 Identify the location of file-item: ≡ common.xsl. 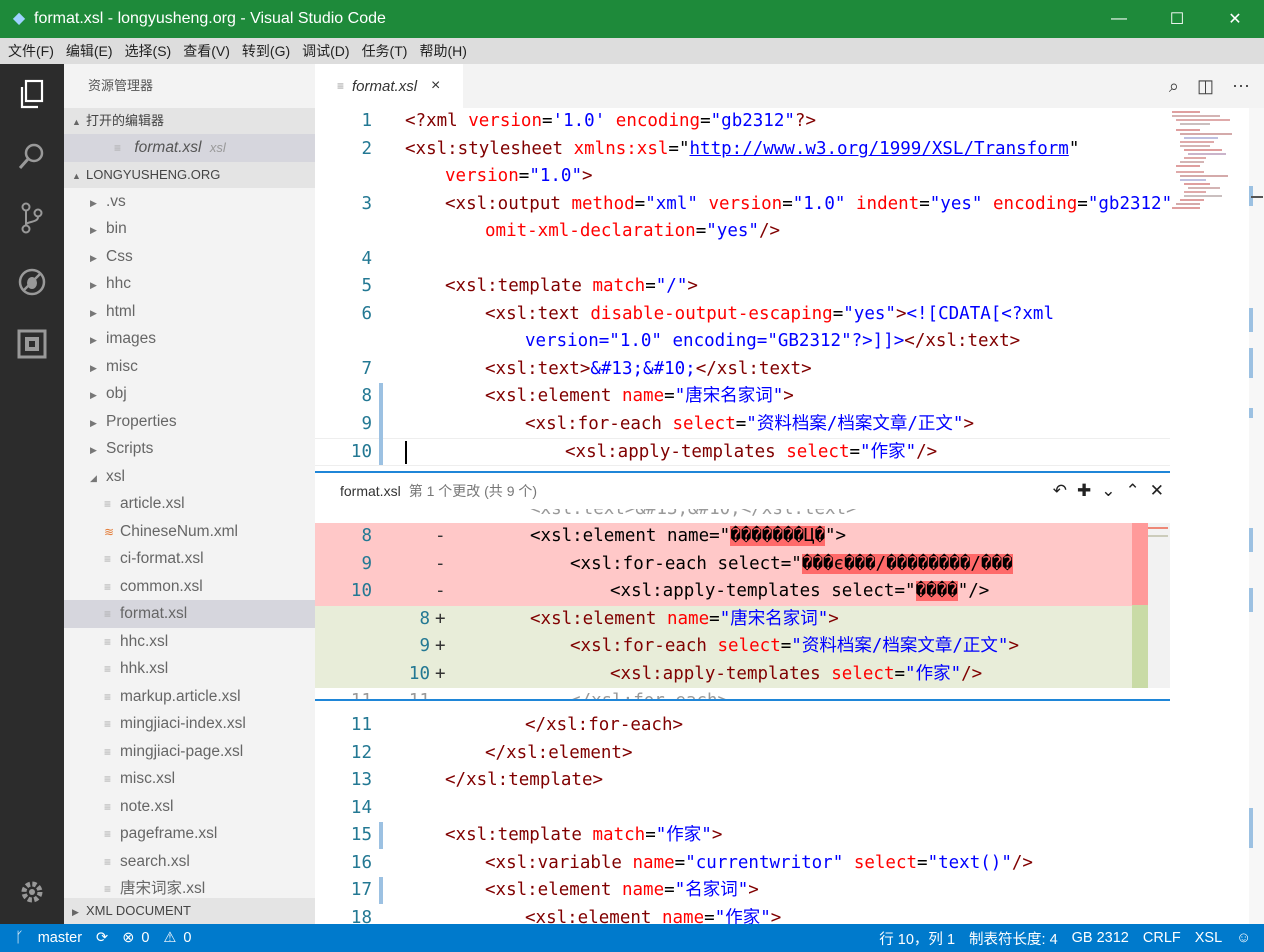
(189, 587).